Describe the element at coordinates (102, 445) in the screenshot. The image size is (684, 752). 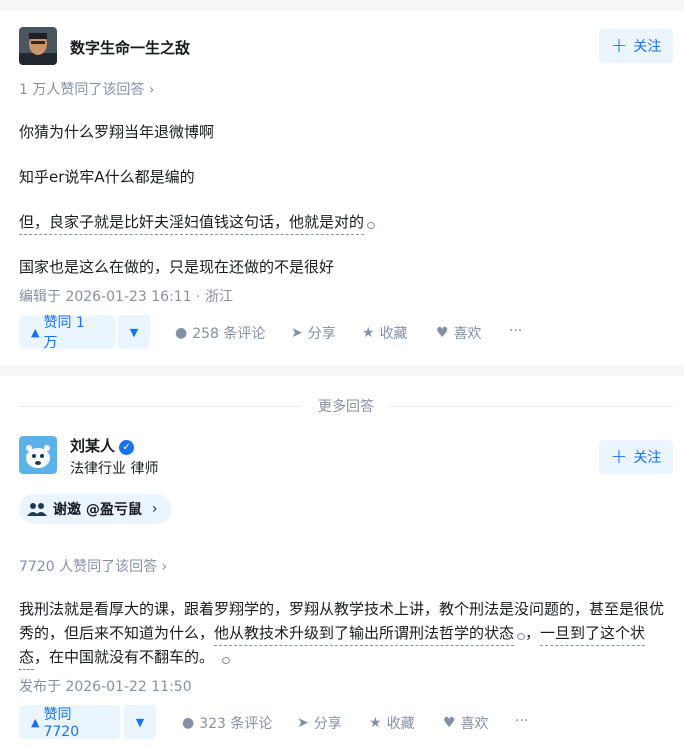
I see `author-name: 刘某人 ✓` at that location.